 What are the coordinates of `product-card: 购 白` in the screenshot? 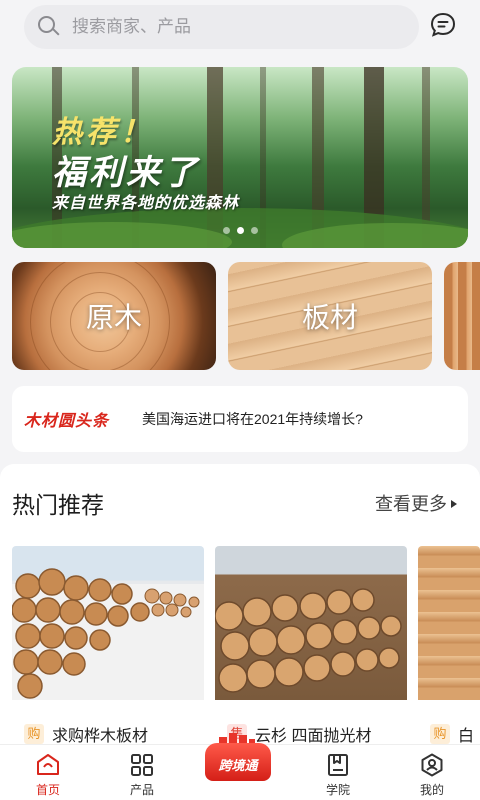 It's located at (449, 646).